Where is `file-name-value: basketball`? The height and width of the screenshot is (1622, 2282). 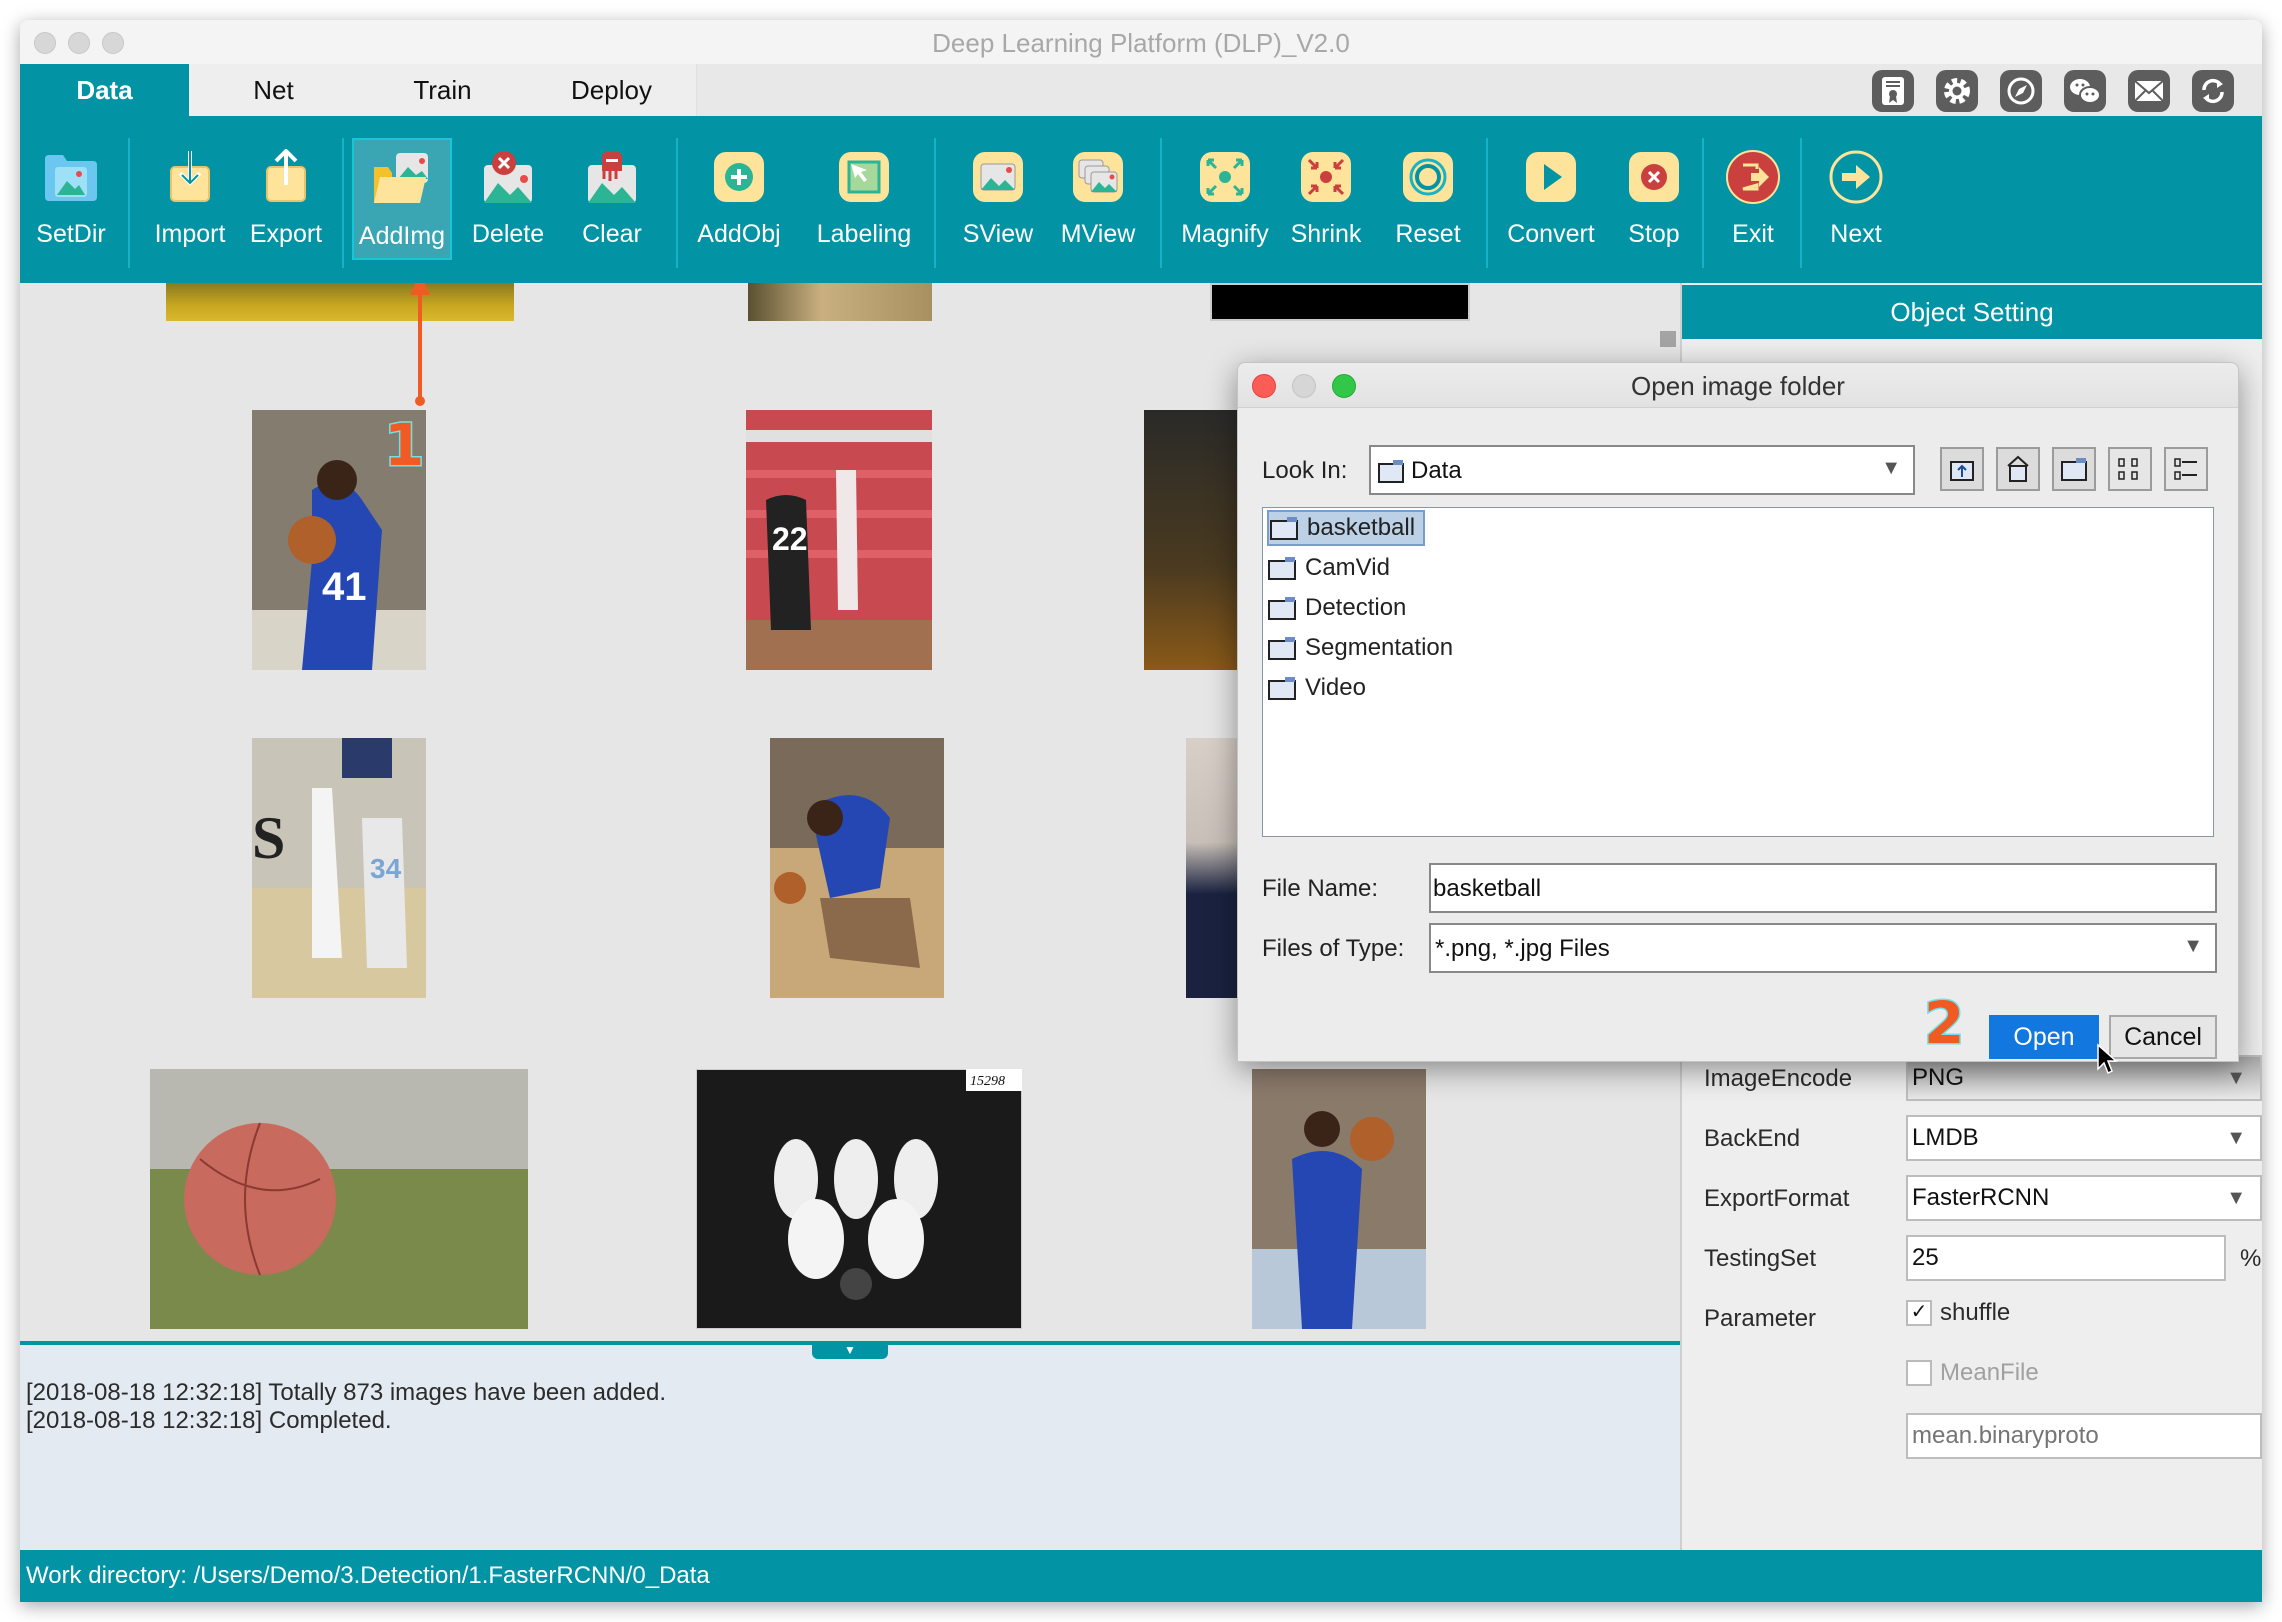 file-name-value: basketball is located at coordinates (1487, 888).